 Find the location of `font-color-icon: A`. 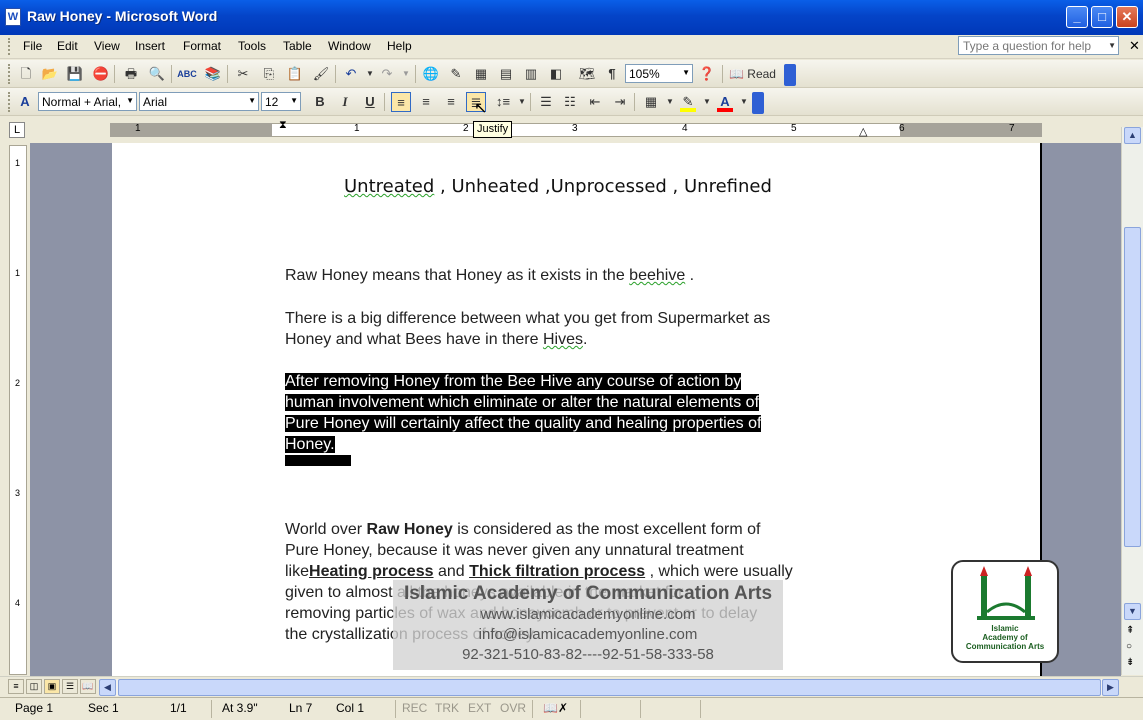

font-color-icon: A is located at coordinates (725, 102).